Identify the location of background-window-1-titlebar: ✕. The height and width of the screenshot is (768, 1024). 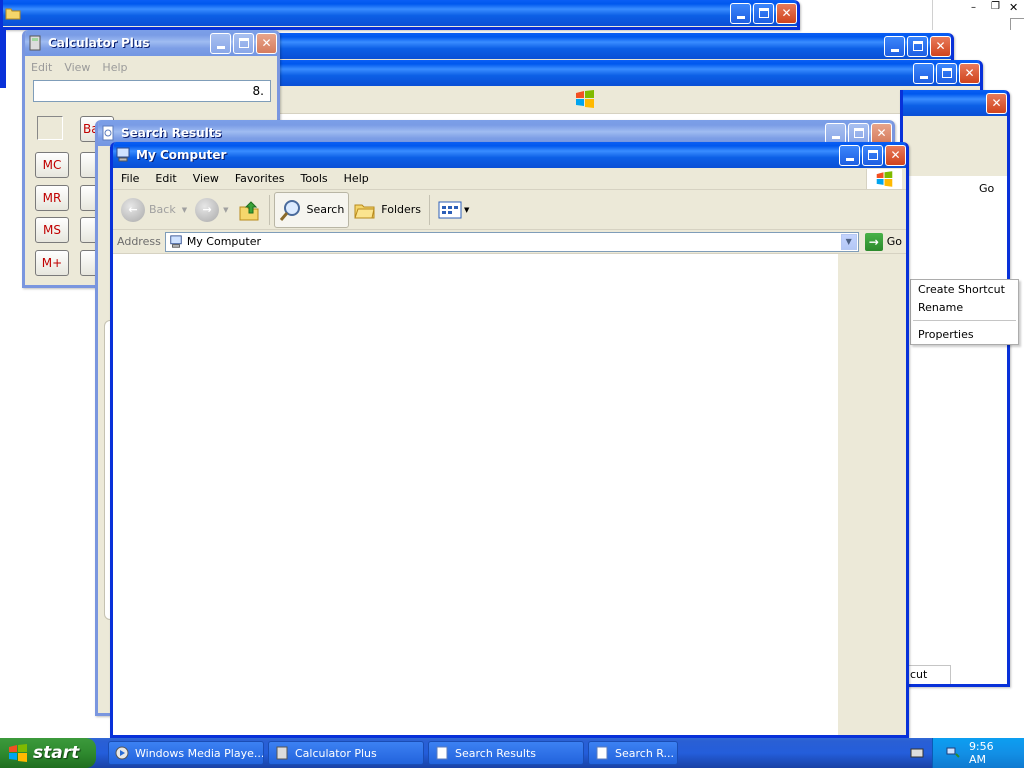
(400, 13).